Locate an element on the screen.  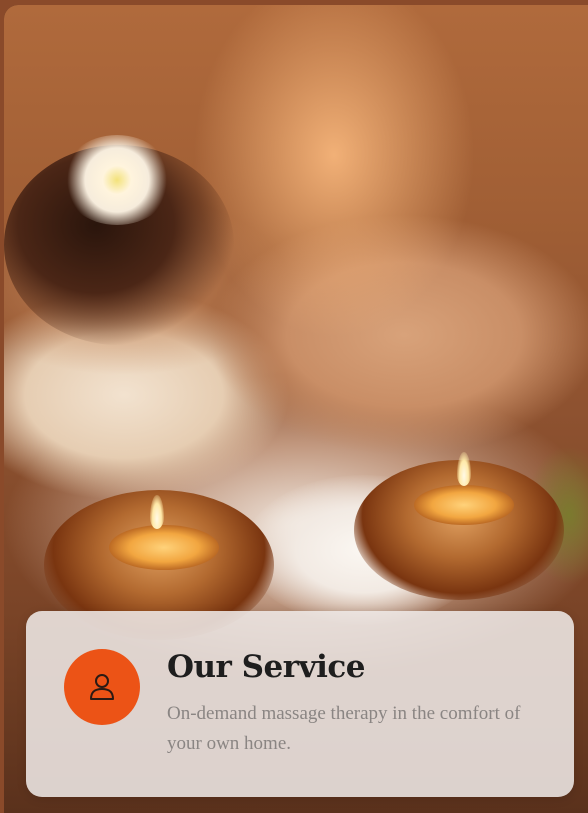
photo-flame-right is located at coordinates (464, 469).